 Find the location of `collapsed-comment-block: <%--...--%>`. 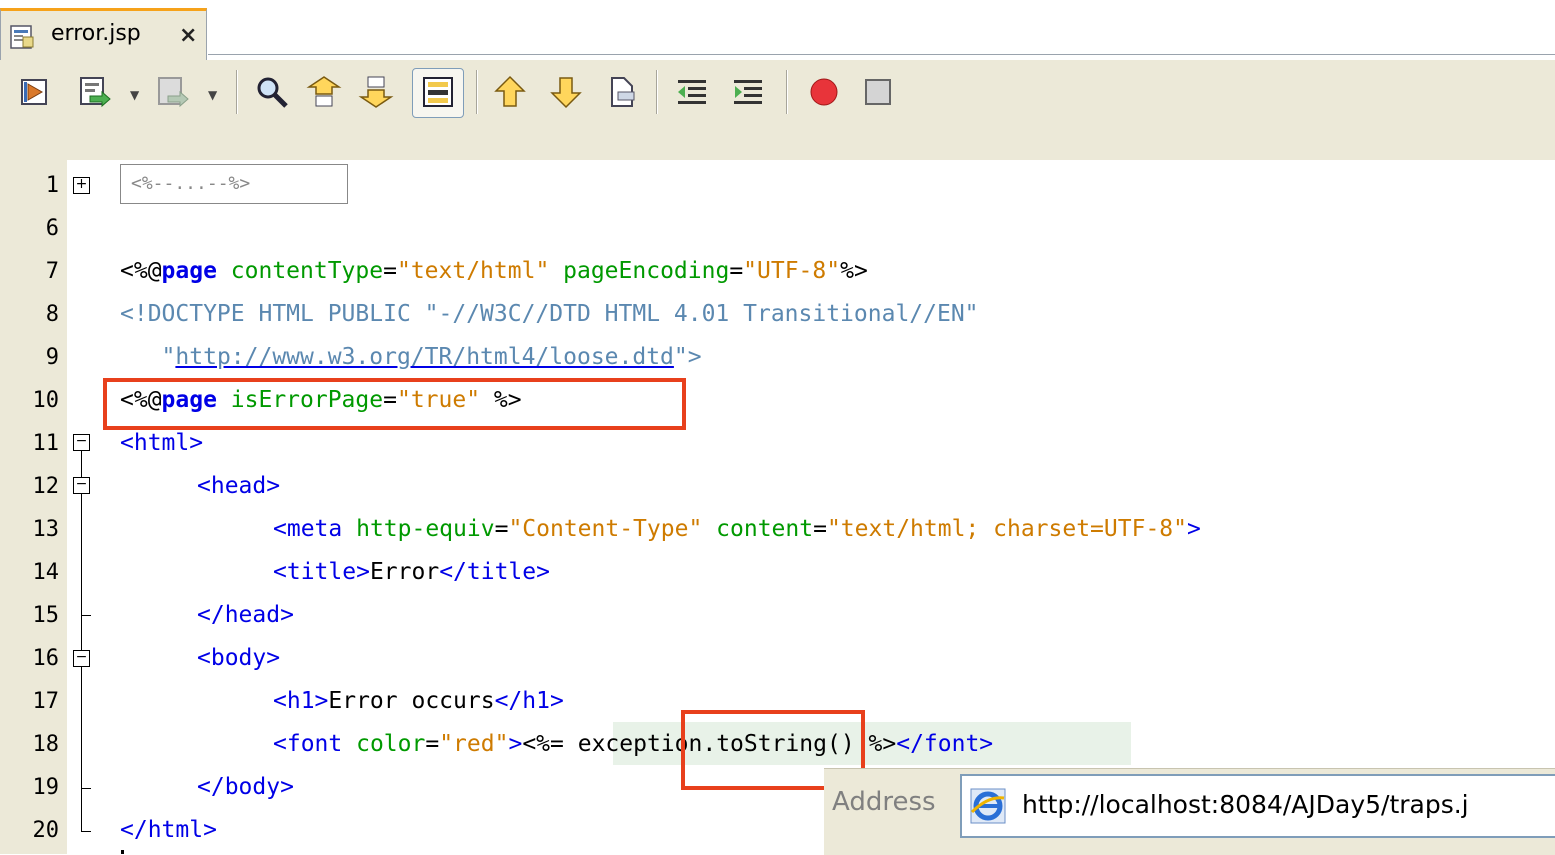

collapsed-comment-block: <%--...--%> is located at coordinates (234, 184).